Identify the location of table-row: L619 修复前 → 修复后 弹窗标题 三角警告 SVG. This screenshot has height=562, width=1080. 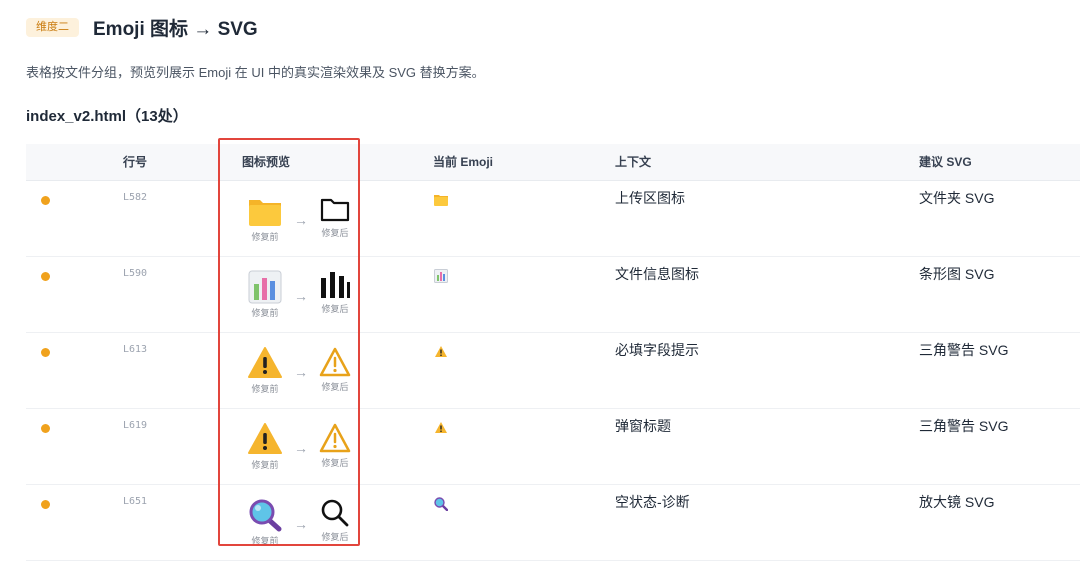
(553, 447).